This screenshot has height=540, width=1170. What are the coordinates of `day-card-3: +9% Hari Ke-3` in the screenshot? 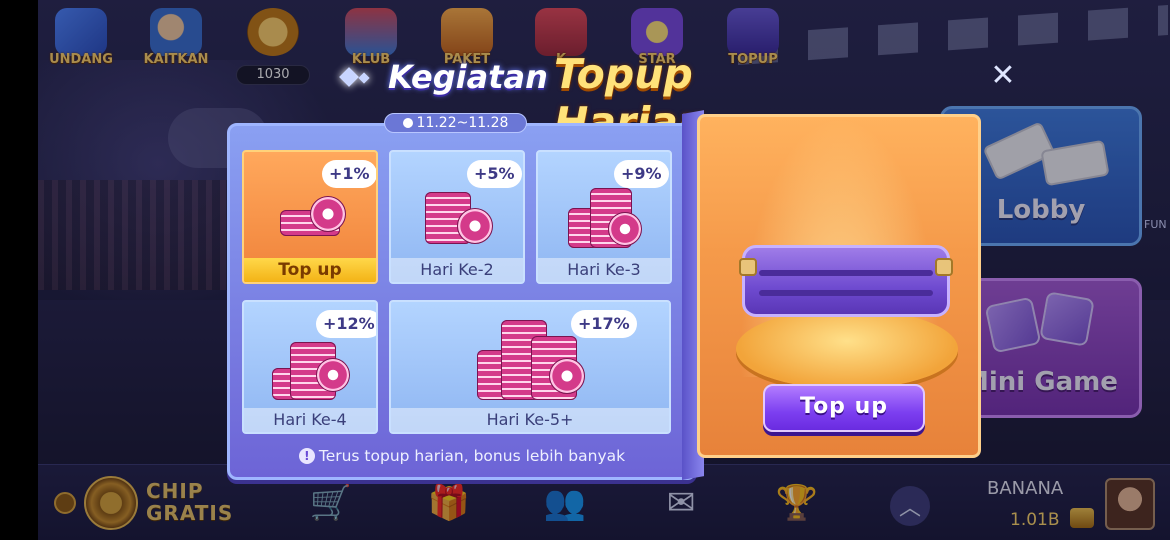 It's located at (604, 217).